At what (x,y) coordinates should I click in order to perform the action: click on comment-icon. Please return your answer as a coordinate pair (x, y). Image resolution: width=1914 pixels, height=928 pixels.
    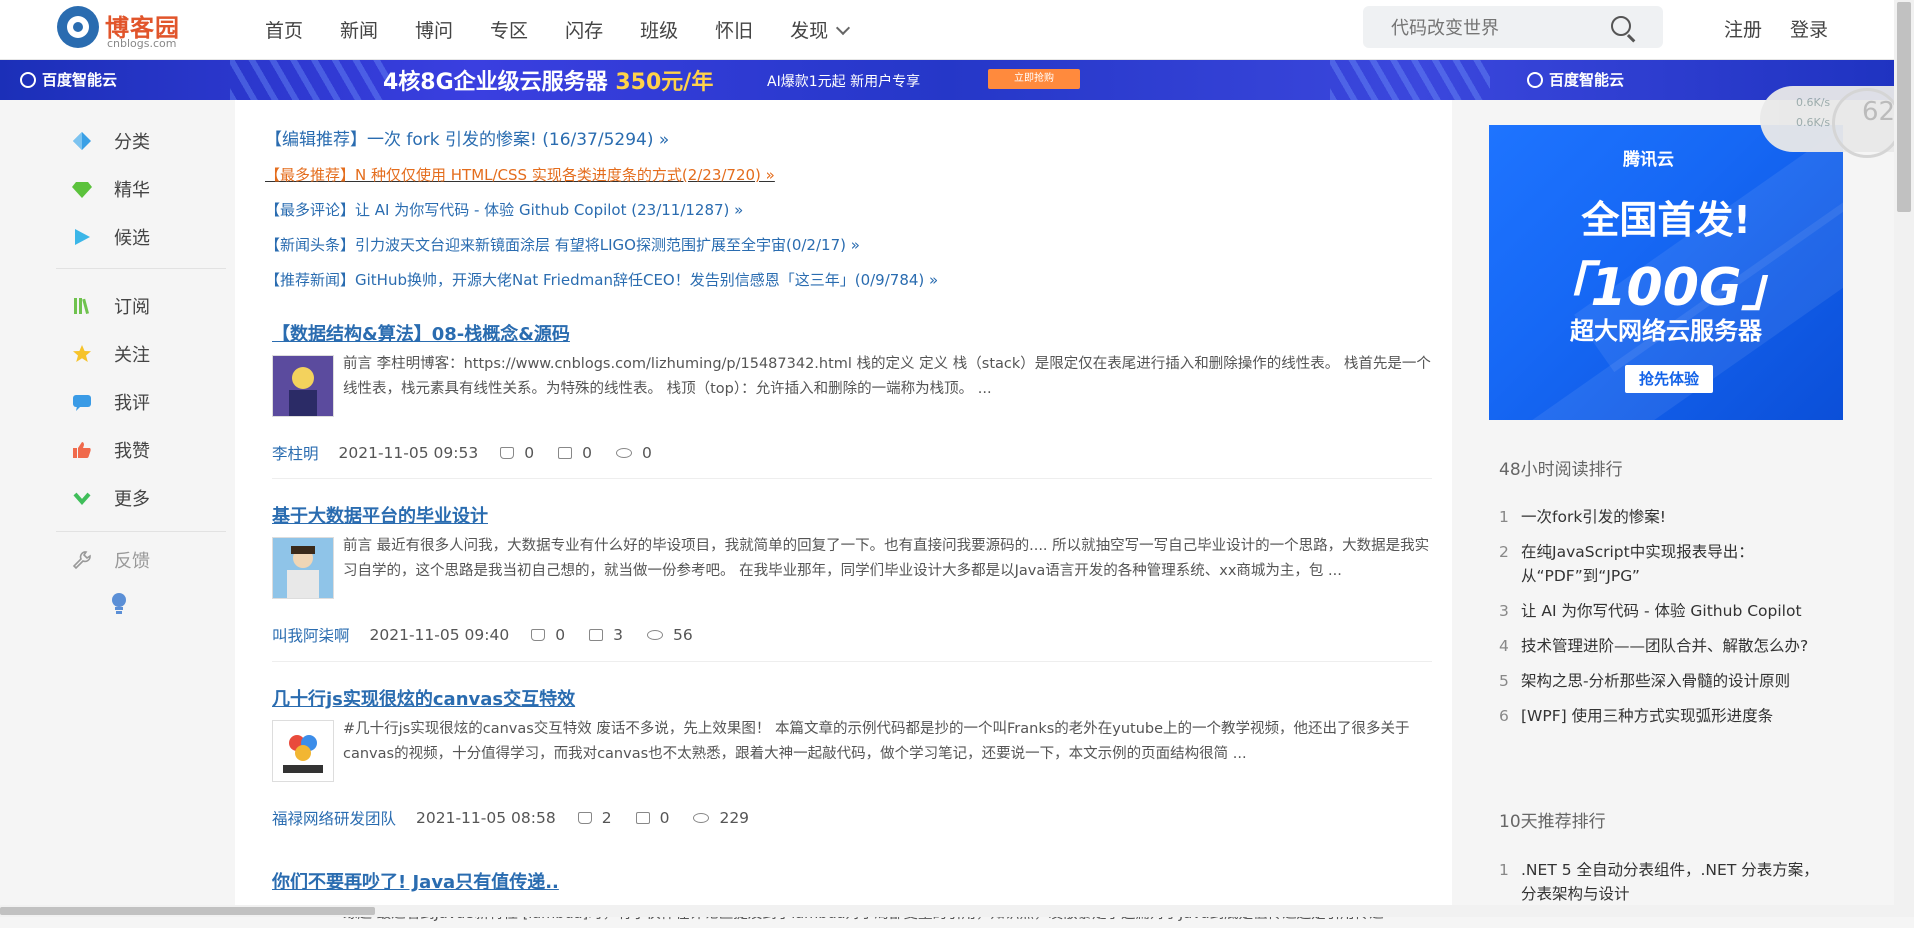
    Looking at the image, I should click on (565, 453).